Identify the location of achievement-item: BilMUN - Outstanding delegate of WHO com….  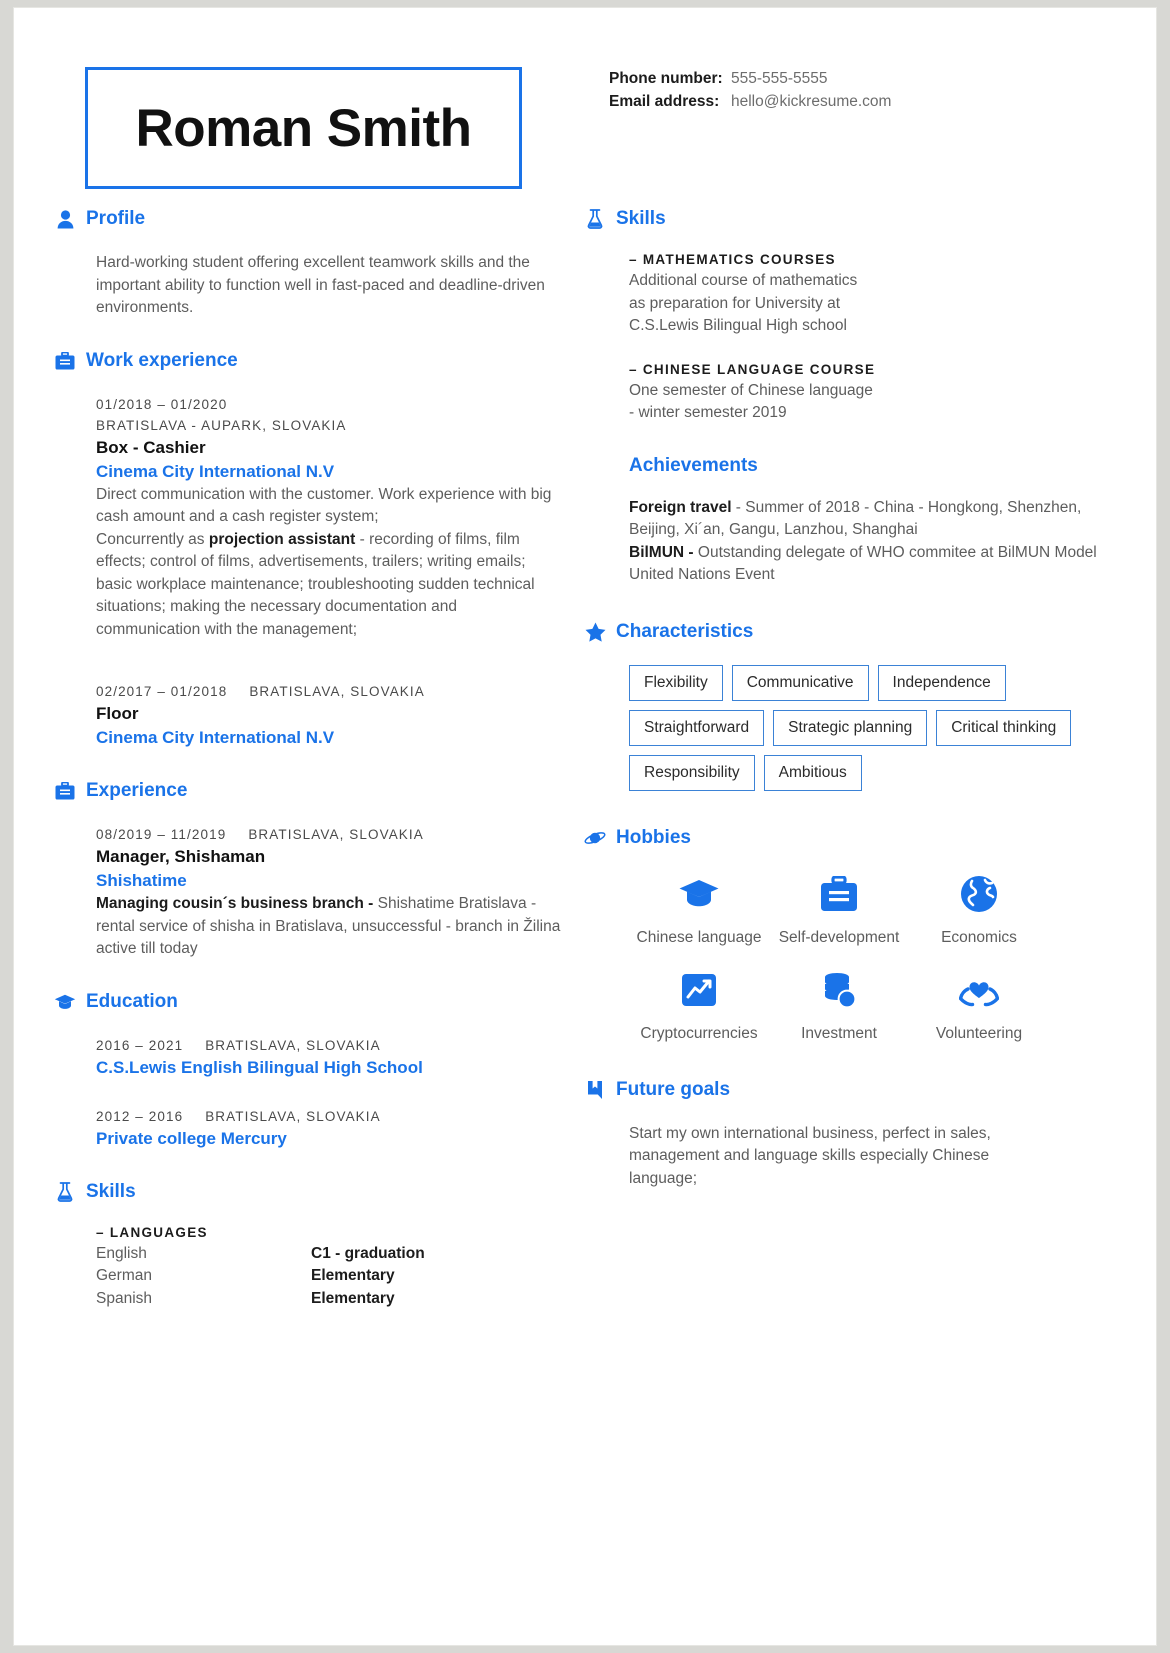
(876, 564).